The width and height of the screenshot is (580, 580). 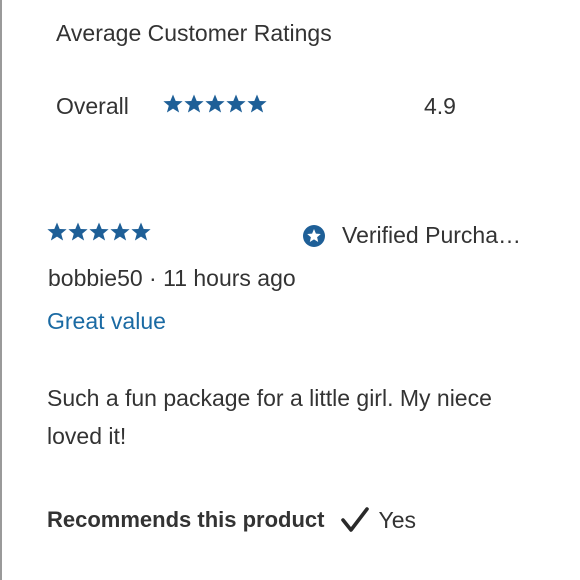 I want to click on overall-star-rating, so click(x=214, y=104).